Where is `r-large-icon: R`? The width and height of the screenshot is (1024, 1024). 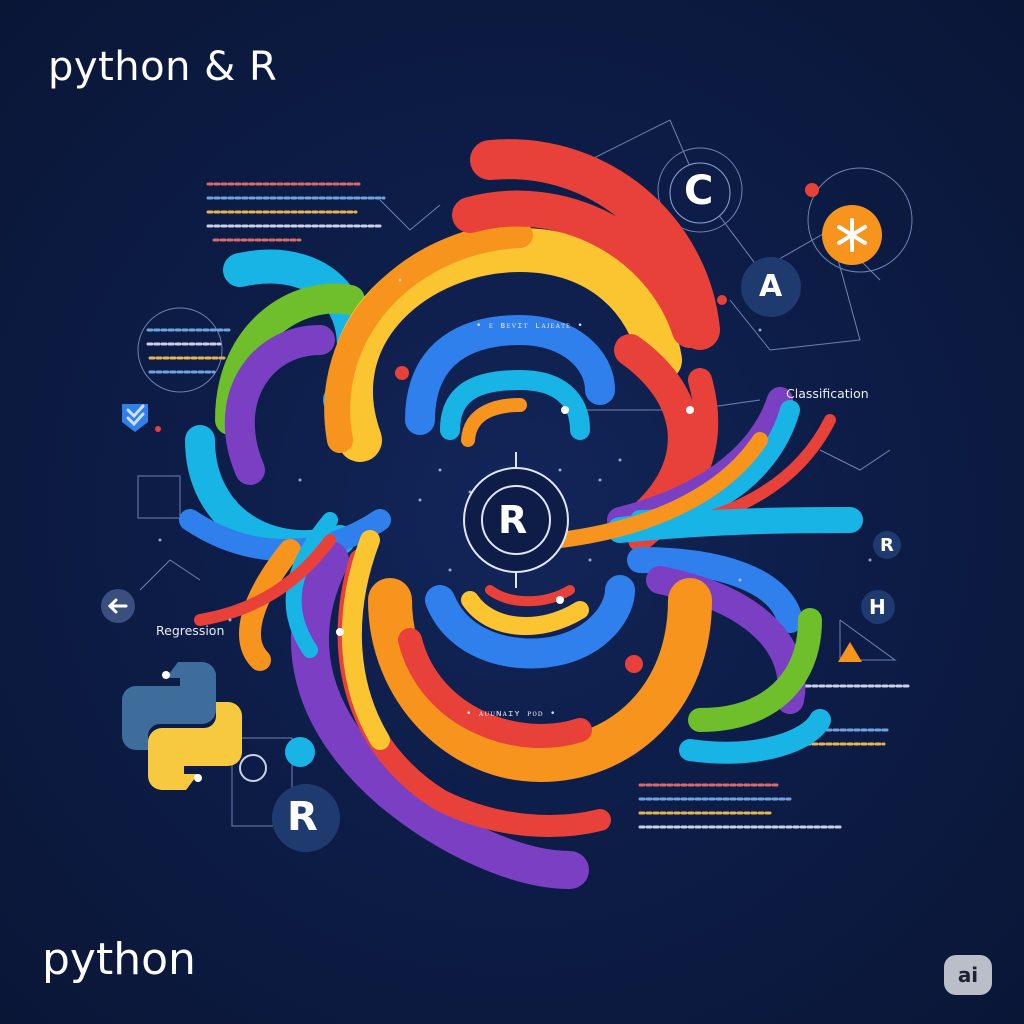 r-large-icon: R is located at coordinates (302, 817).